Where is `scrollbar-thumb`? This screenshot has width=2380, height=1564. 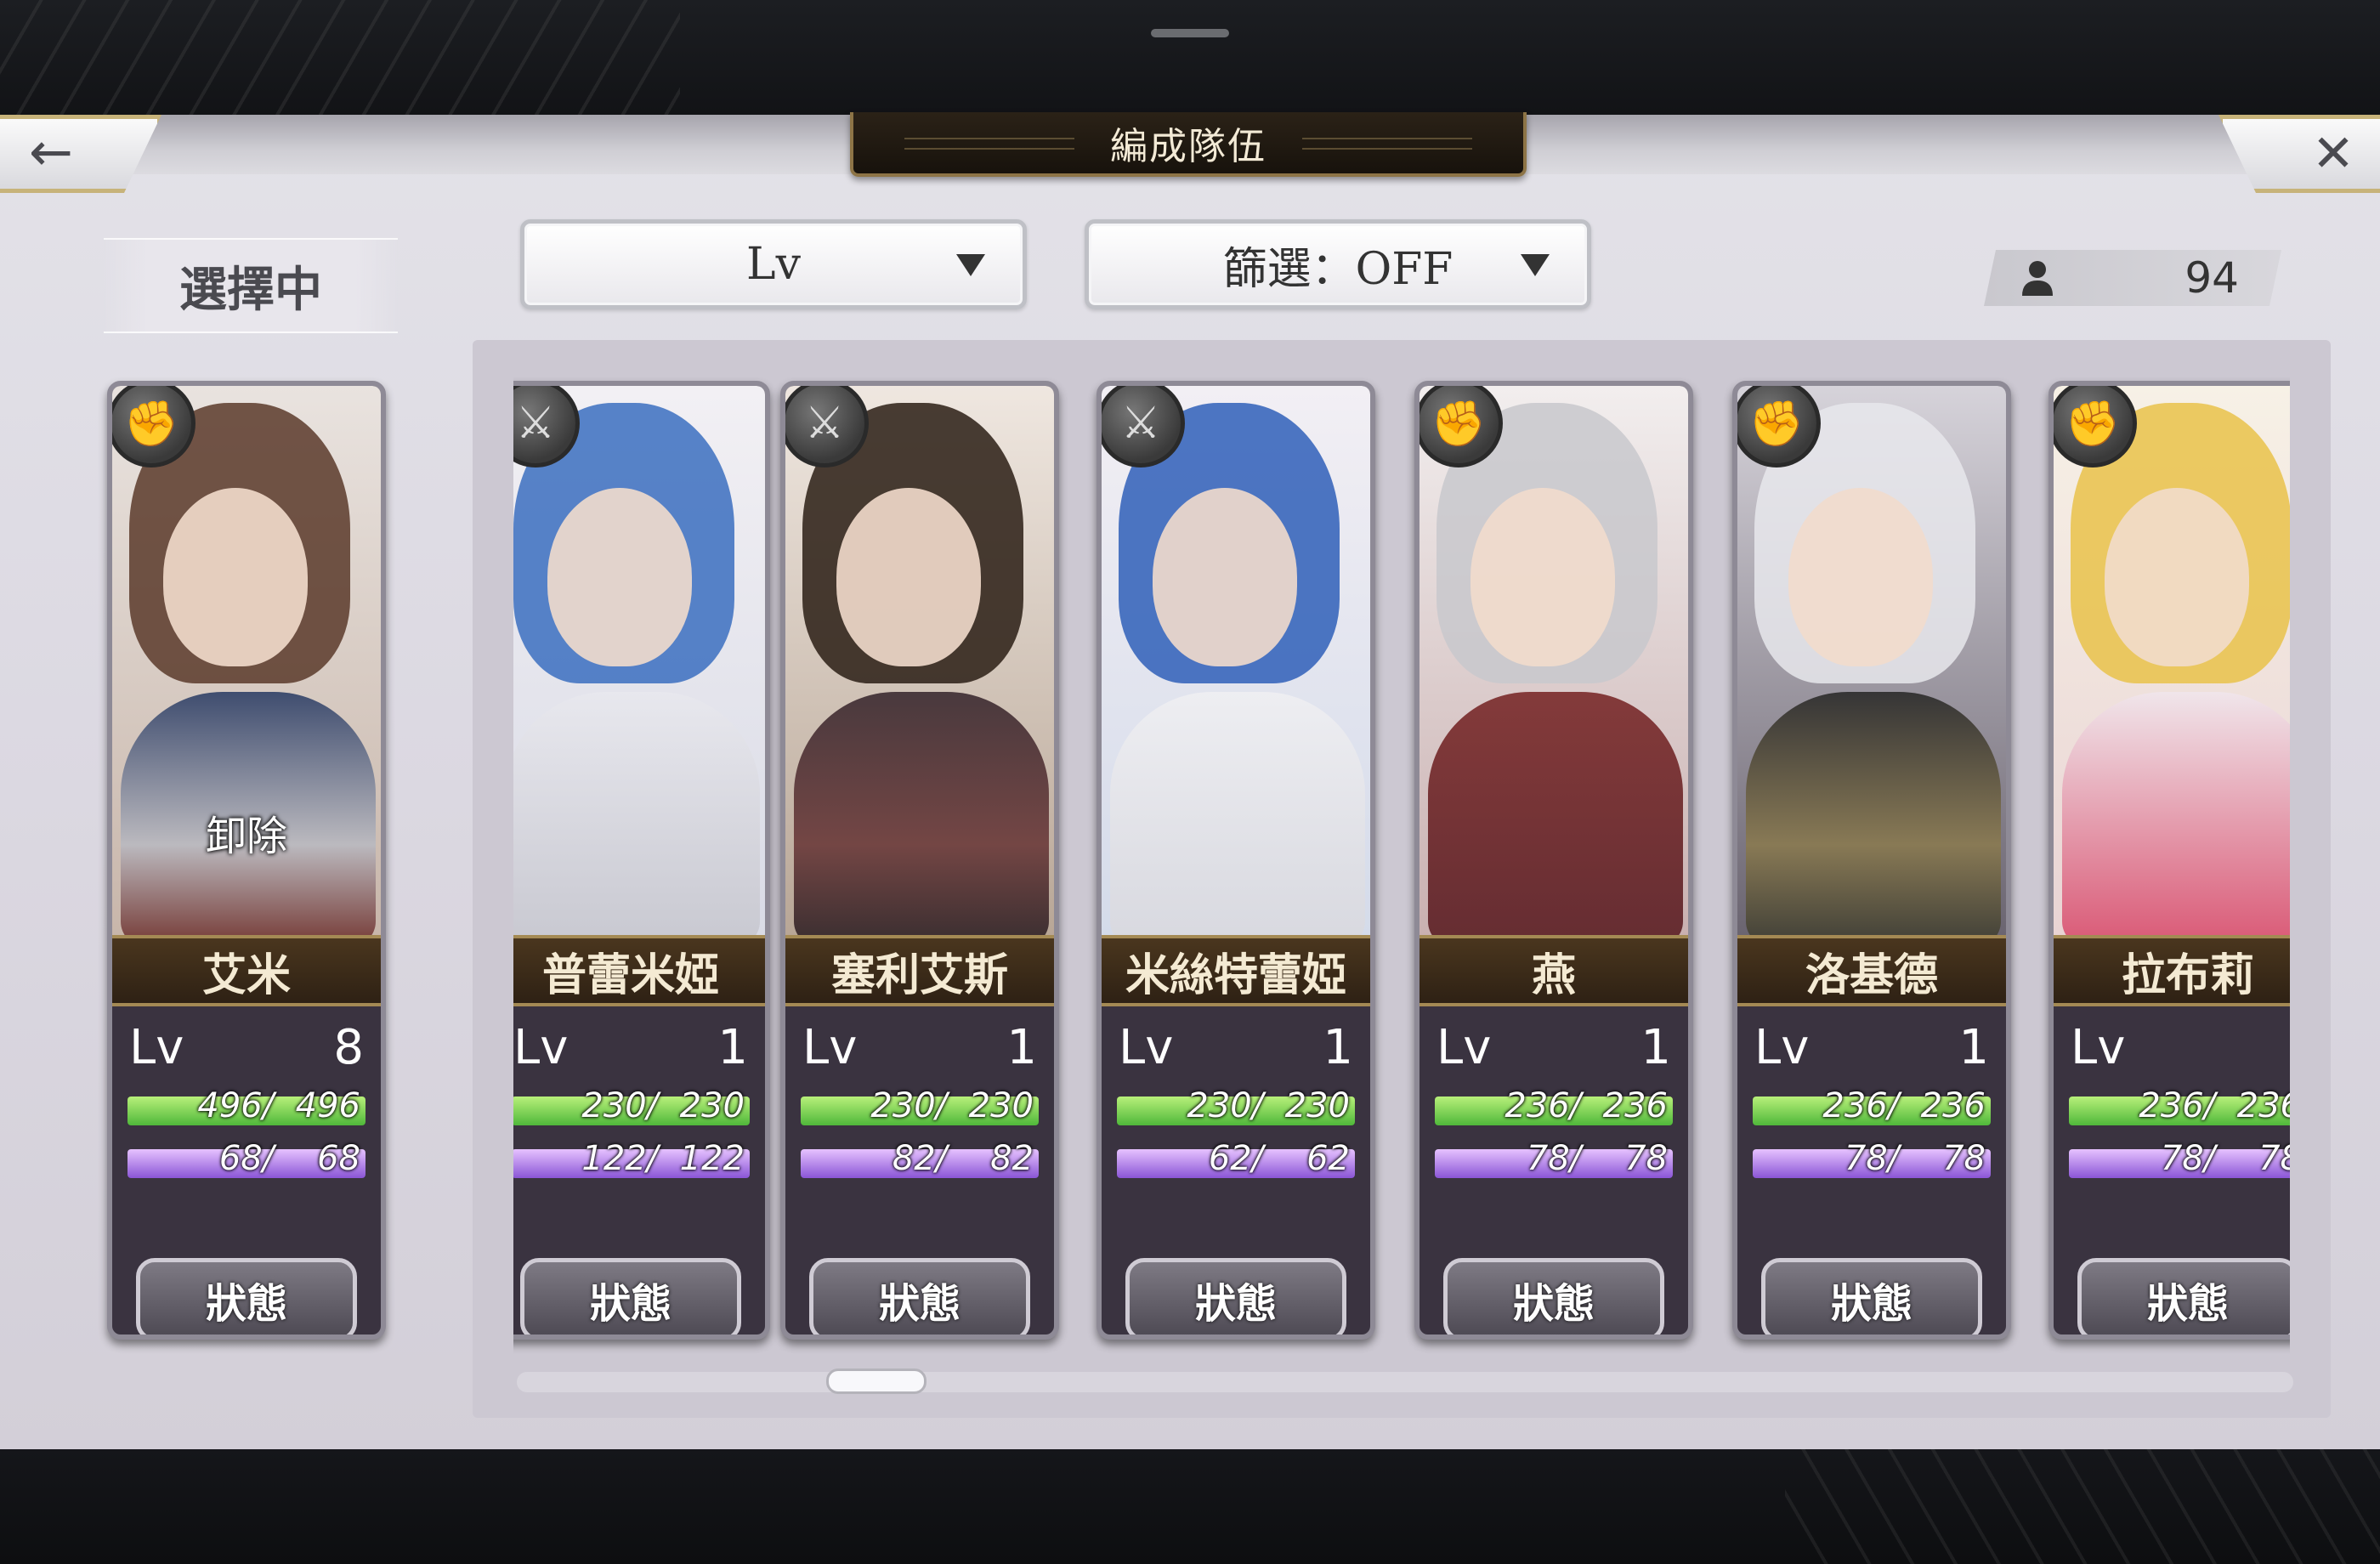
scrollbar-thumb is located at coordinates (876, 1381).